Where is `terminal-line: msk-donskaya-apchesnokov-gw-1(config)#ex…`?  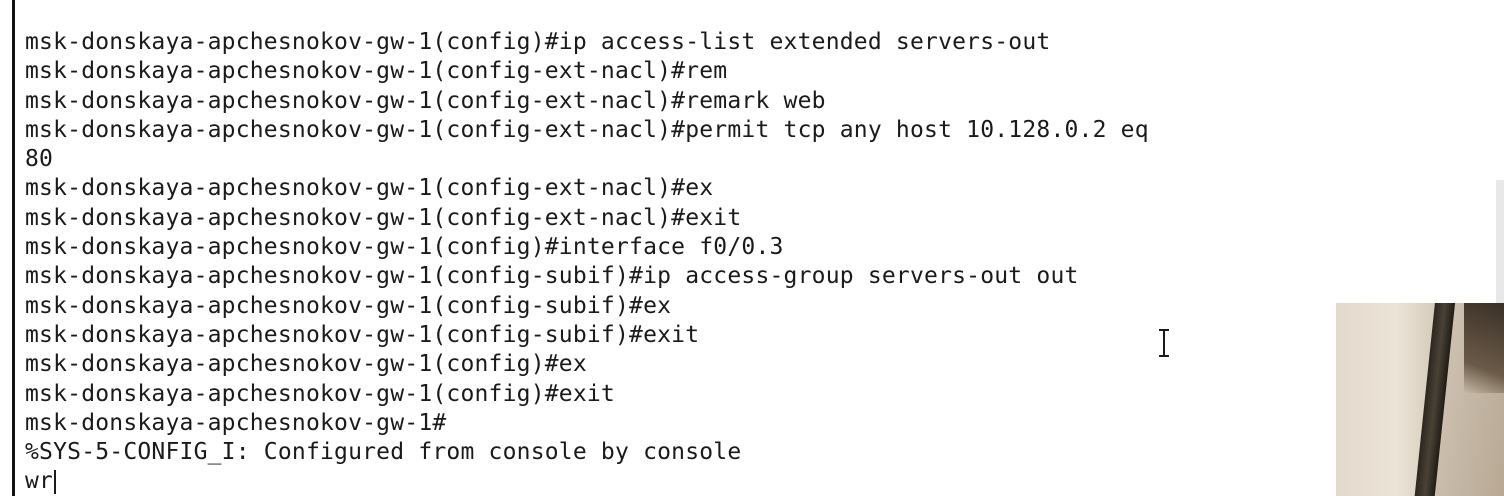 terminal-line: msk-donskaya-apchesnokov-gw-1(config)#ex… is located at coordinates (320, 393).